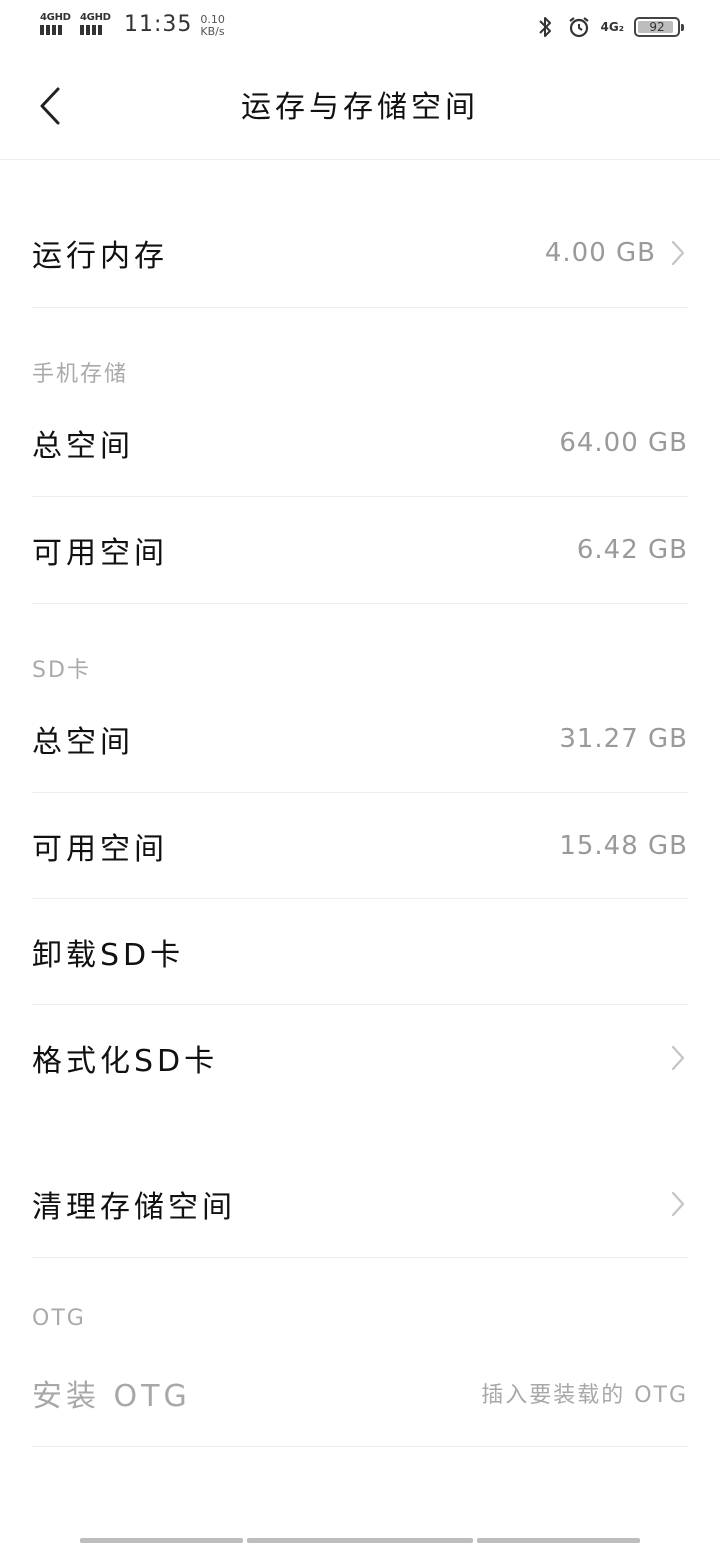 This screenshot has width=720, height=1544. I want to click on network-type: 4G₂, so click(612, 27).